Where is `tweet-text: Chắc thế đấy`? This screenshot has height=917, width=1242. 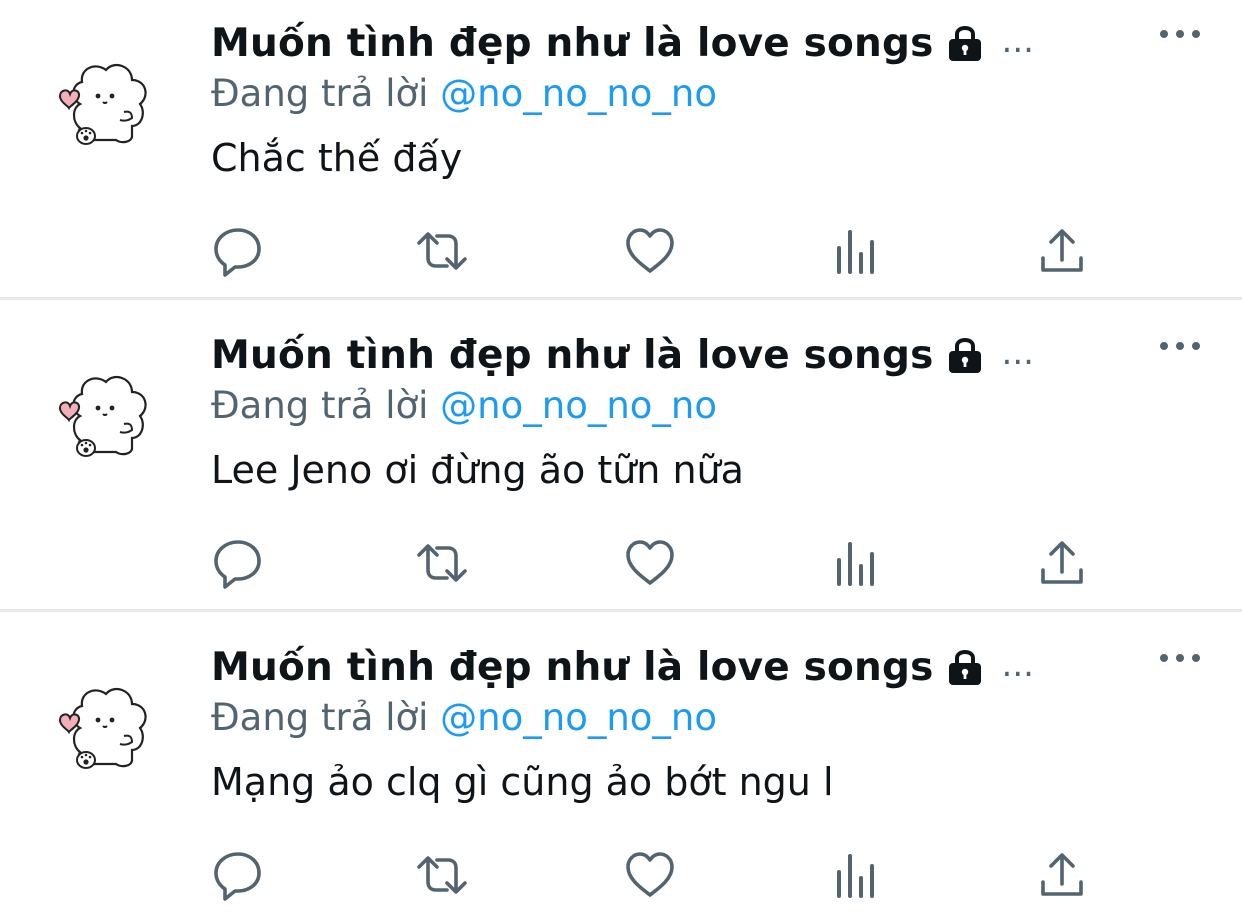
tweet-text: Chắc thế đấy is located at coordinates (337, 158).